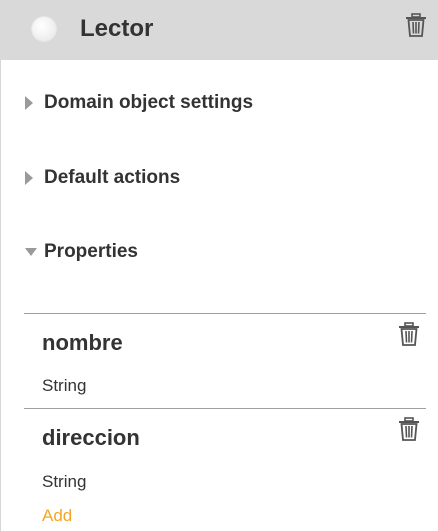 This screenshot has height=531, width=438. I want to click on delete-domain-object-button, so click(416, 25).